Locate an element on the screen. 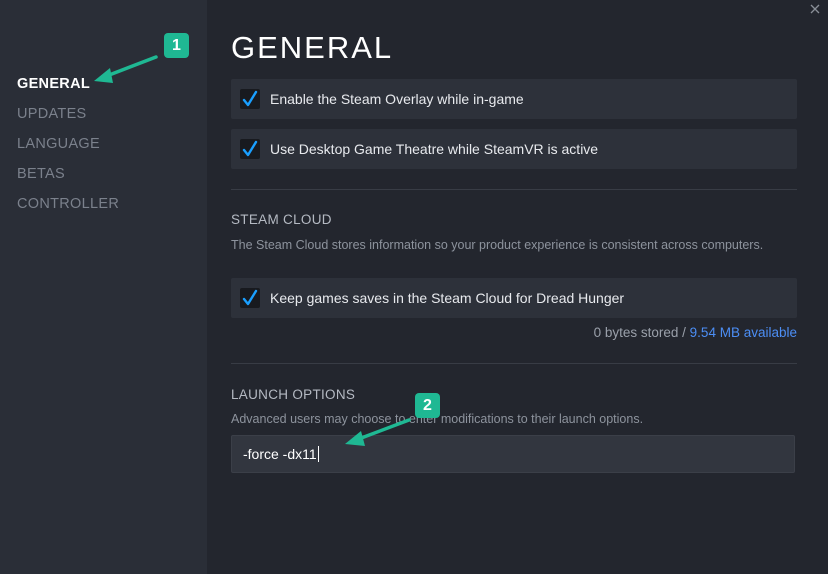  sidebar-item-language: LANGUAGE is located at coordinates (58, 144).